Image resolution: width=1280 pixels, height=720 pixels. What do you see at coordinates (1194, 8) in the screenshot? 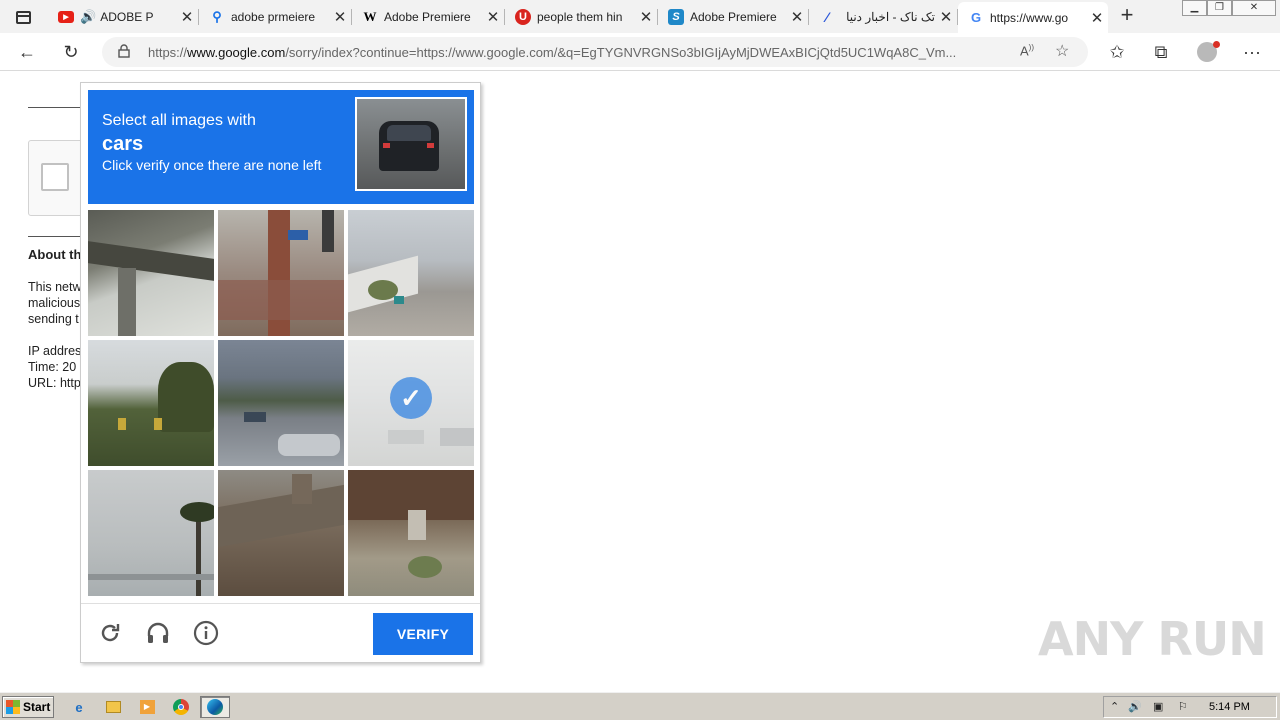
I see `minimize-button: ▁` at bounding box center [1194, 8].